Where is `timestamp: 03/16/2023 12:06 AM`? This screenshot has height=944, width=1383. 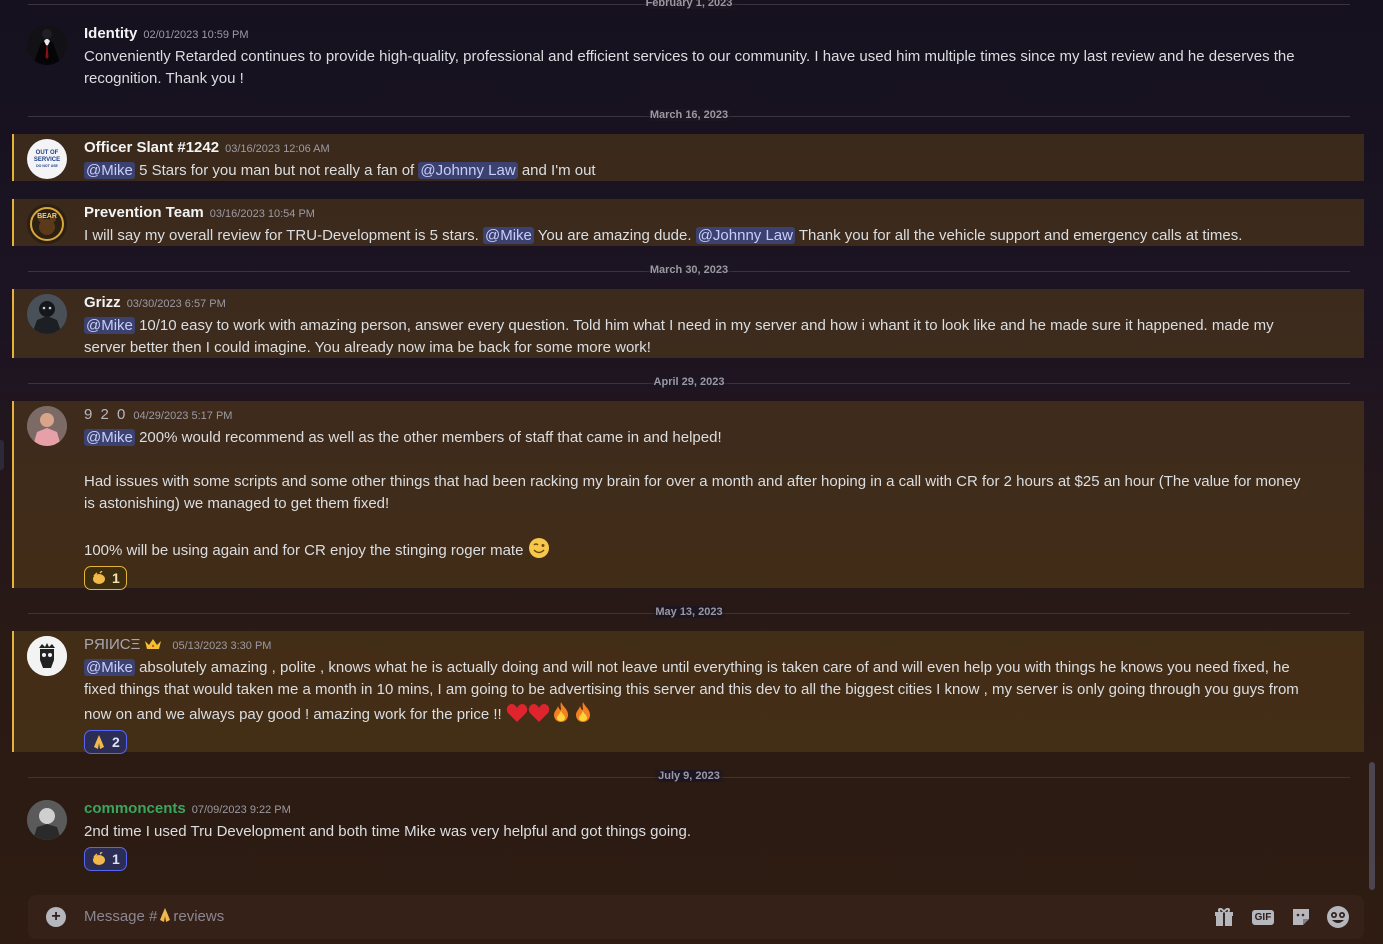 timestamp: 03/16/2023 12:06 AM is located at coordinates (277, 149).